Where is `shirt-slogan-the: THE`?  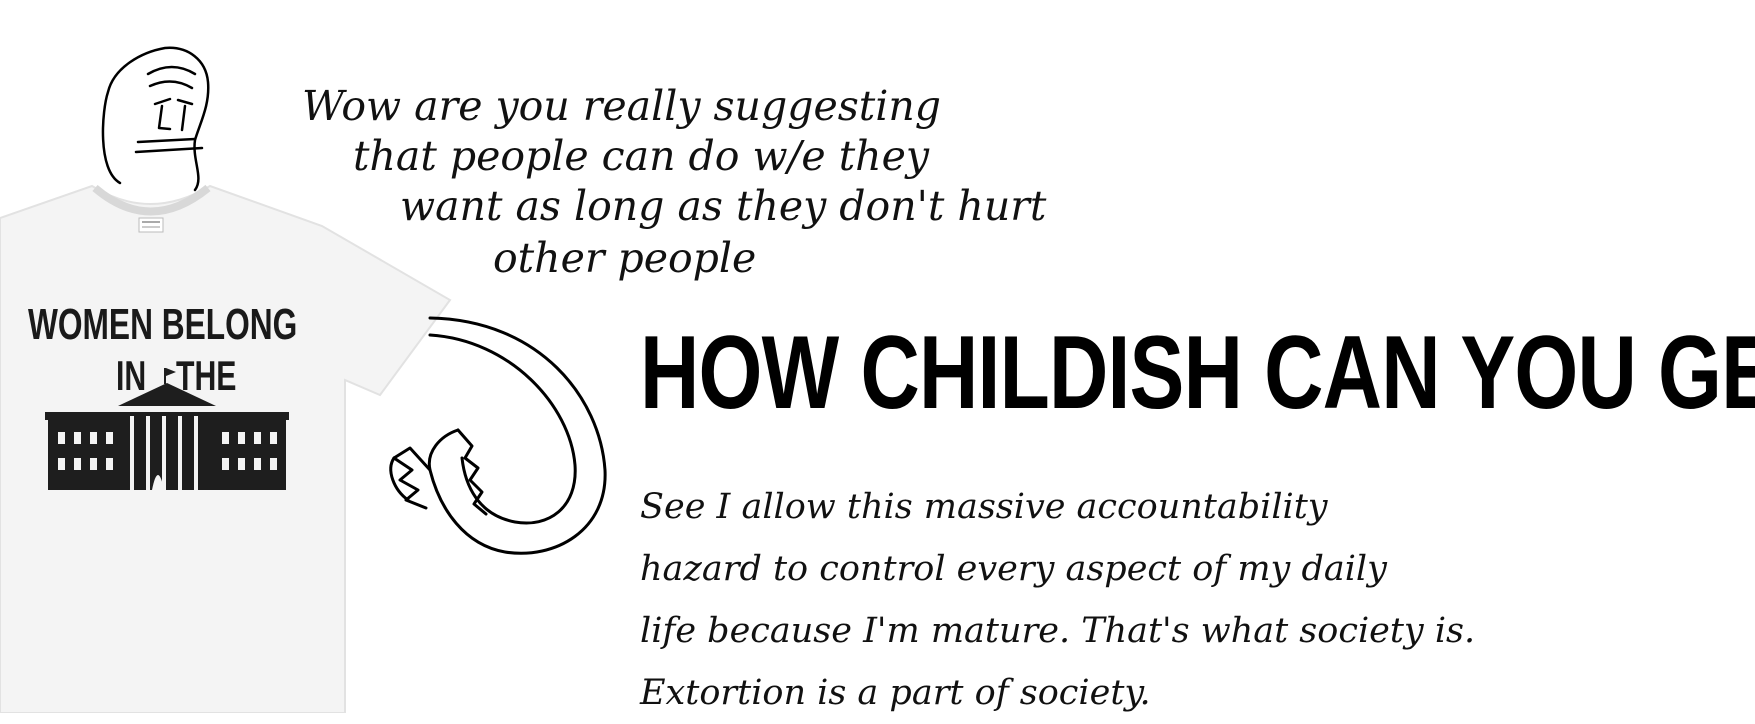
shirt-slogan-the: THE is located at coordinates (206, 375).